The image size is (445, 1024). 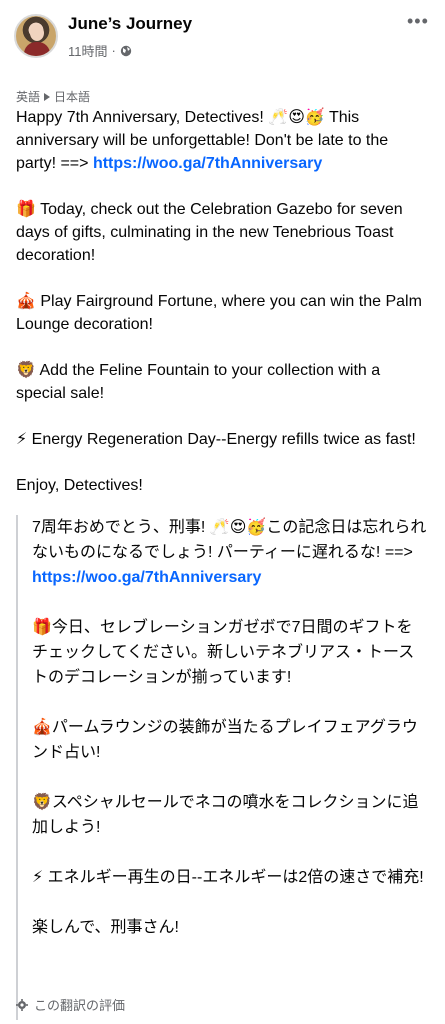 What do you see at coordinates (79, 485) in the screenshot?
I see `post-paragraph-6: Enjoy, Detectives!` at bounding box center [79, 485].